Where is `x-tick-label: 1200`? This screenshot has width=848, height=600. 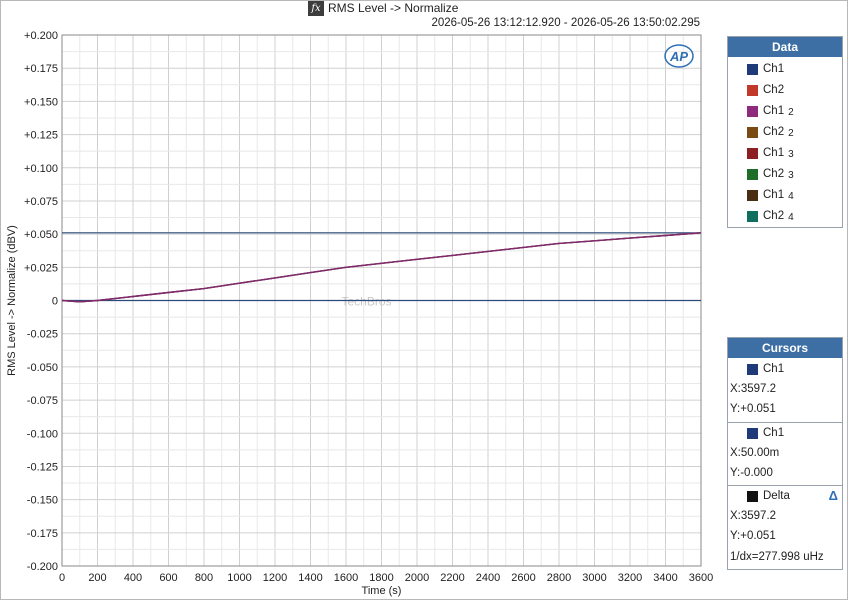
x-tick-label: 1200 is located at coordinates (275, 578).